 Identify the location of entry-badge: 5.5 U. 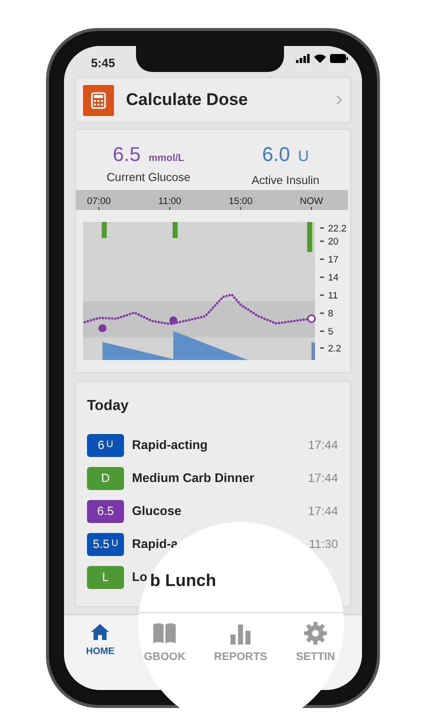
(105, 544).